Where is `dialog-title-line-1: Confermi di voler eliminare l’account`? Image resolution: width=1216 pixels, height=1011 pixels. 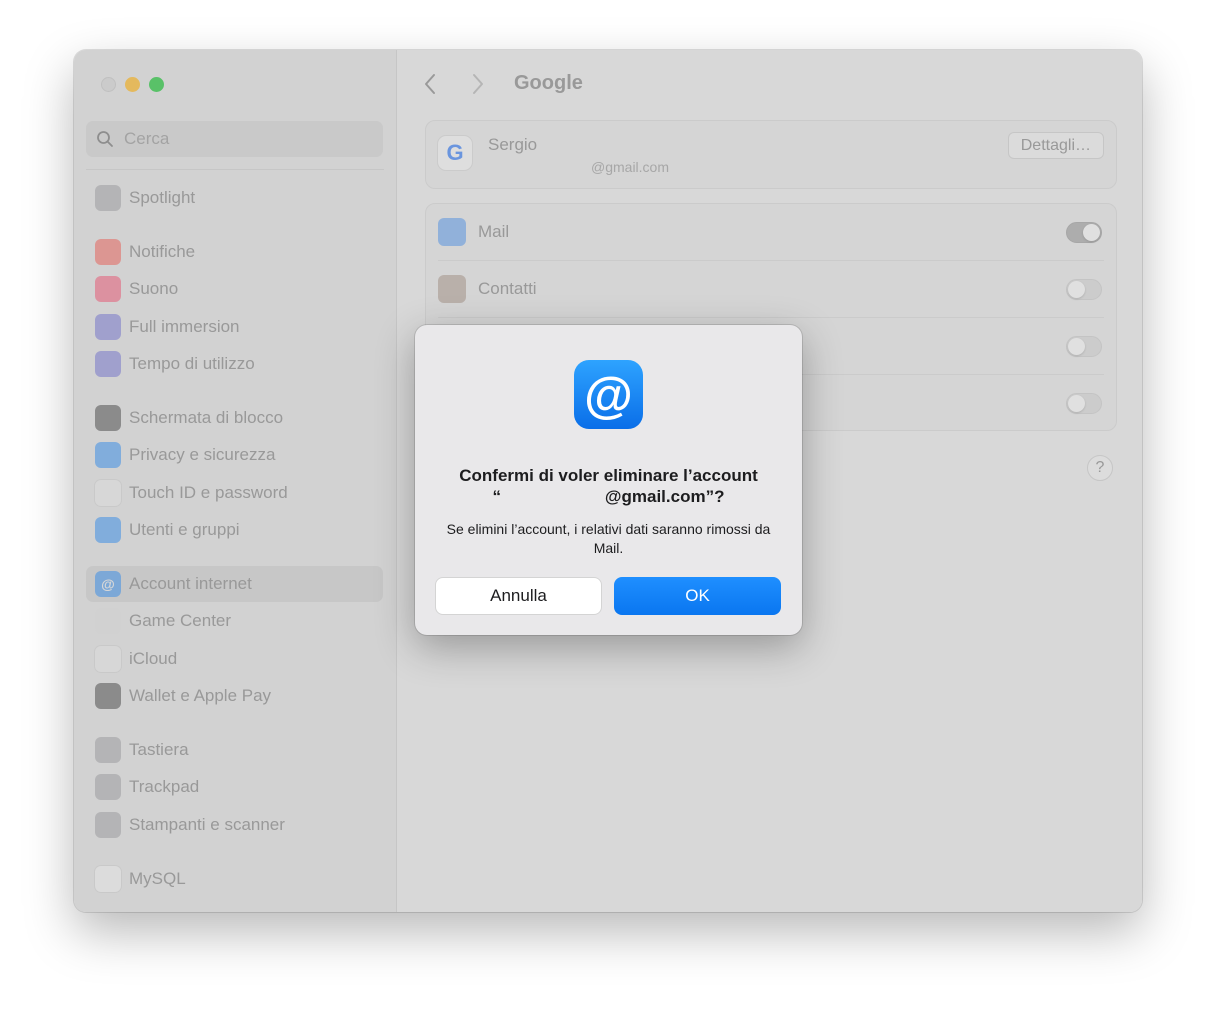 dialog-title-line-1: Confermi di voler eliminare l’account is located at coordinates (608, 475).